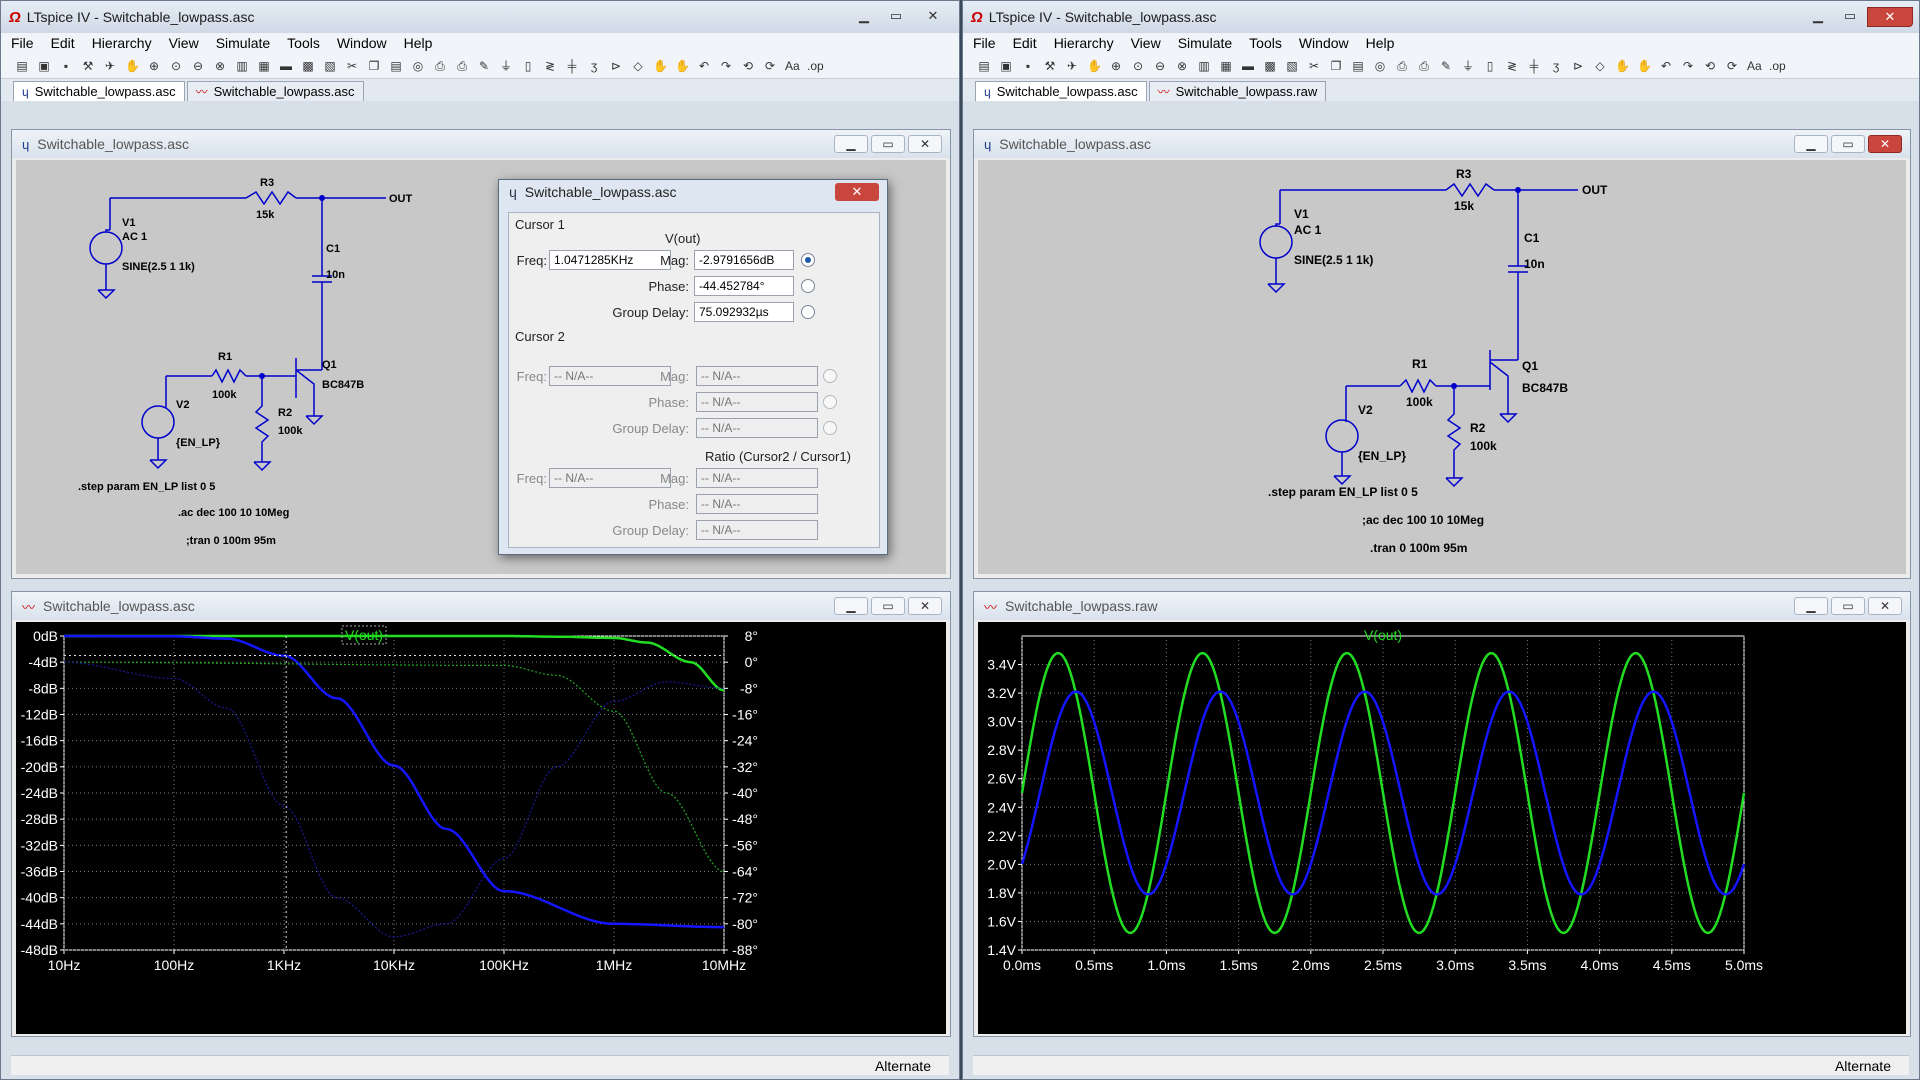 The image size is (1920, 1080). Describe the element at coordinates (744, 312) in the screenshot. I see `cursor1-gd-field: 75.092932µs` at that location.